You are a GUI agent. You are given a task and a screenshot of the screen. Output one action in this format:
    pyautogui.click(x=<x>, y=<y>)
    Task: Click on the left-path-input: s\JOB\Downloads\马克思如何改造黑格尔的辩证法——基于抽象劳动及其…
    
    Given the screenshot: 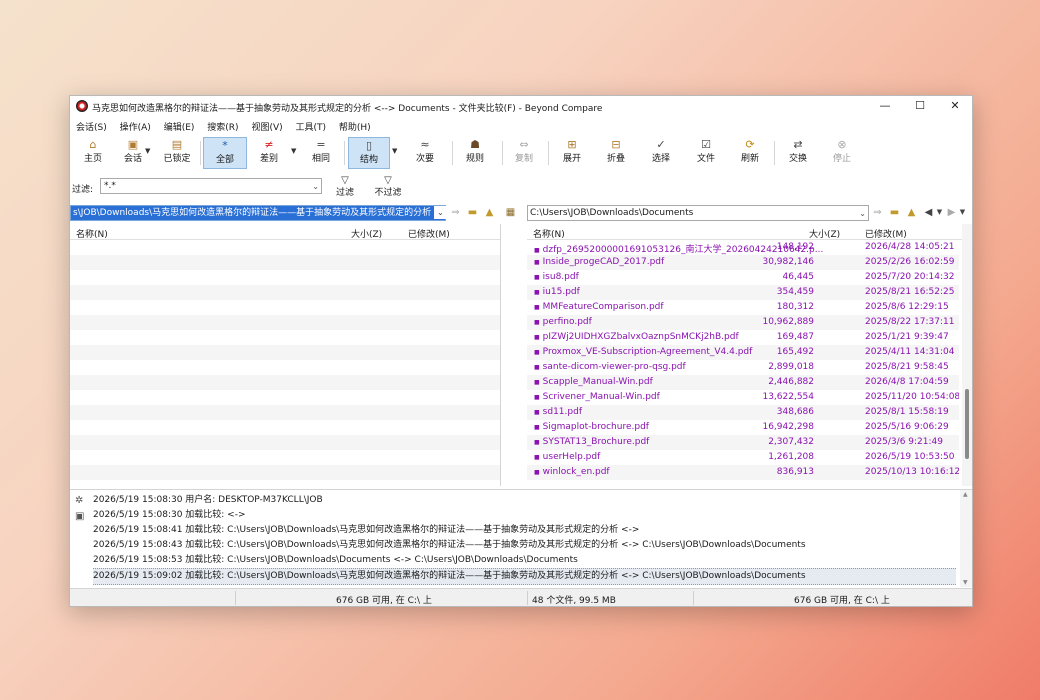 What is the action you would take?
    pyautogui.click(x=258, y=213)
    